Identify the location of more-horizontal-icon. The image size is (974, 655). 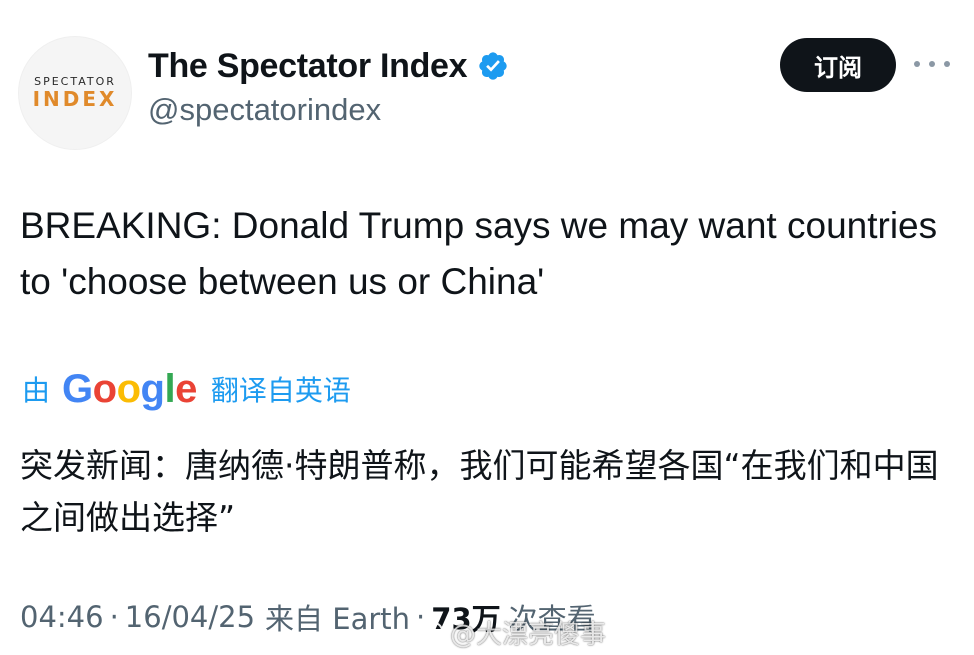
(932, 64).